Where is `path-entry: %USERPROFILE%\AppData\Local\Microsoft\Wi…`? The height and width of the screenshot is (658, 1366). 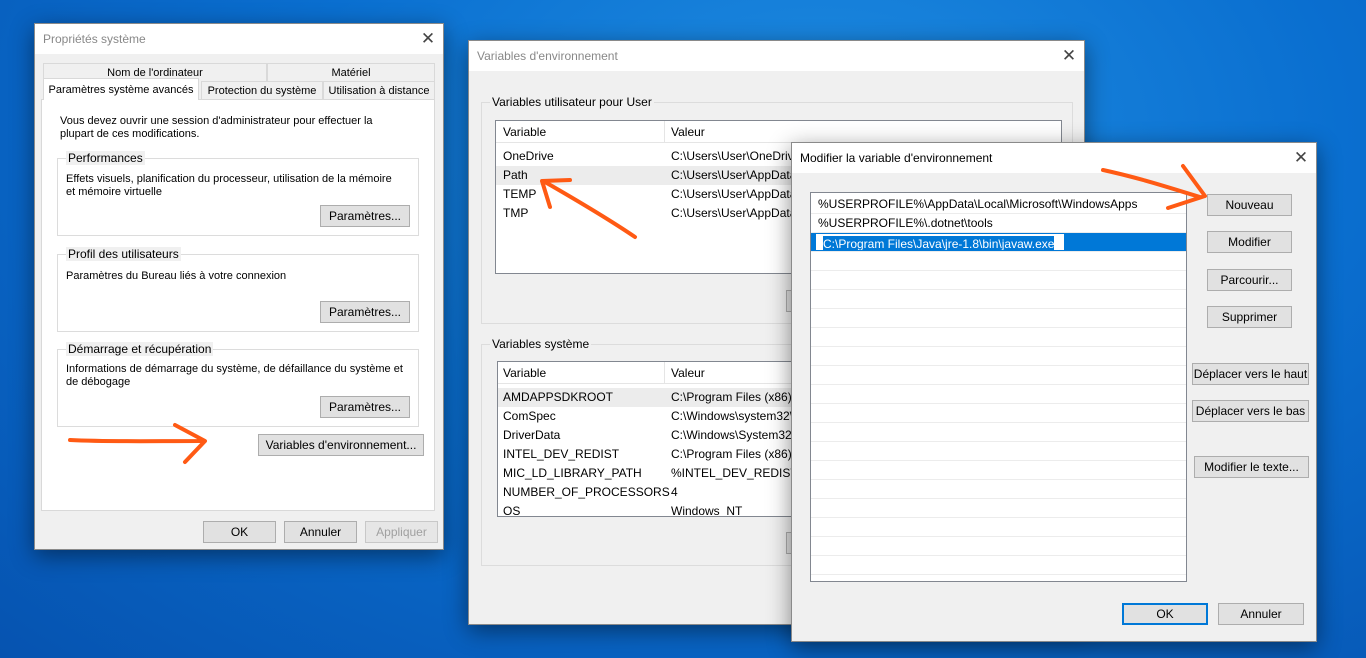 path-entry: %USERPROFILE%\AppData\Local\Microsoft\Wi… is located at coordinates (998, 204).